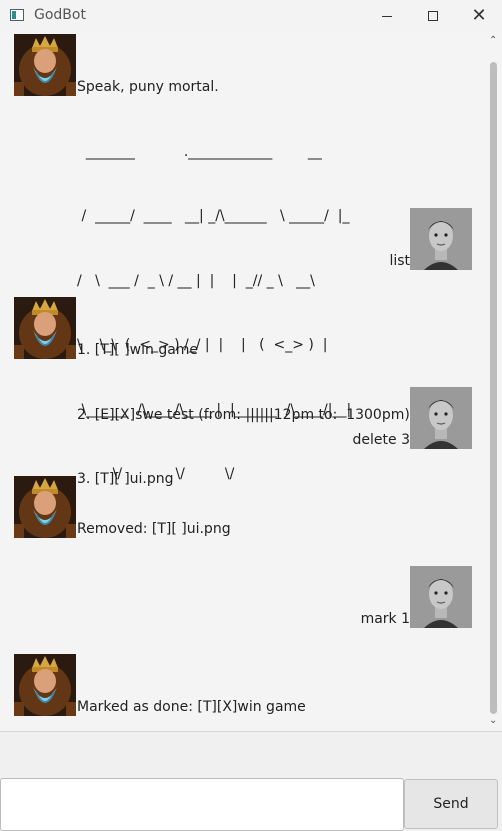 The width and height of the screenshot is (502, 831). What do you see at coordinates (399, 261) in the screenshot?
I see `message-line: list` at bounding box center [399, 261].